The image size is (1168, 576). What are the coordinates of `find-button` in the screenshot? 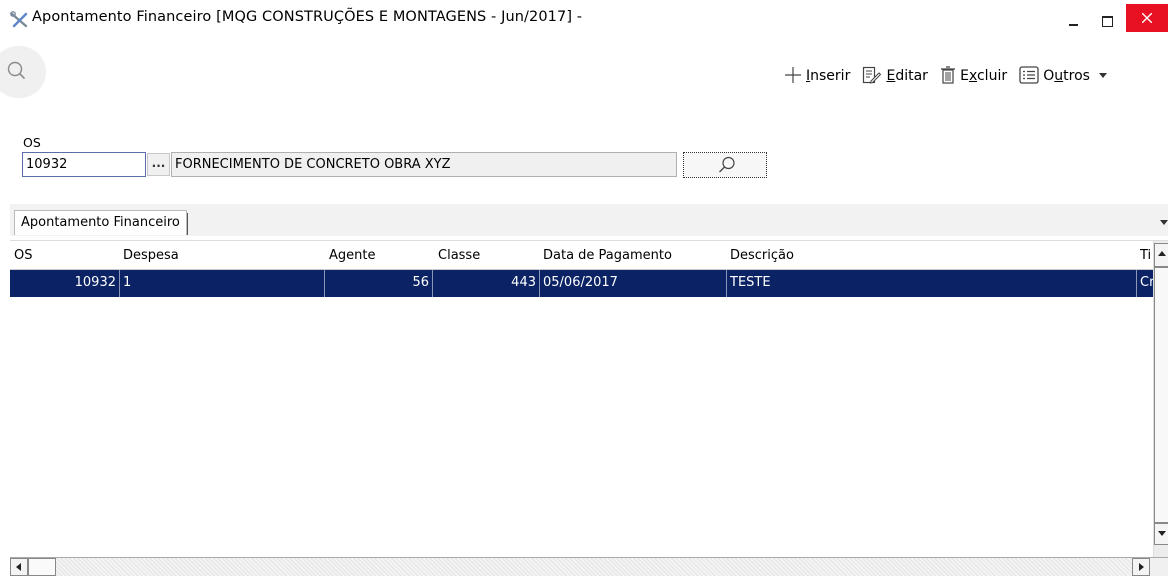 It's located at (725, 165).